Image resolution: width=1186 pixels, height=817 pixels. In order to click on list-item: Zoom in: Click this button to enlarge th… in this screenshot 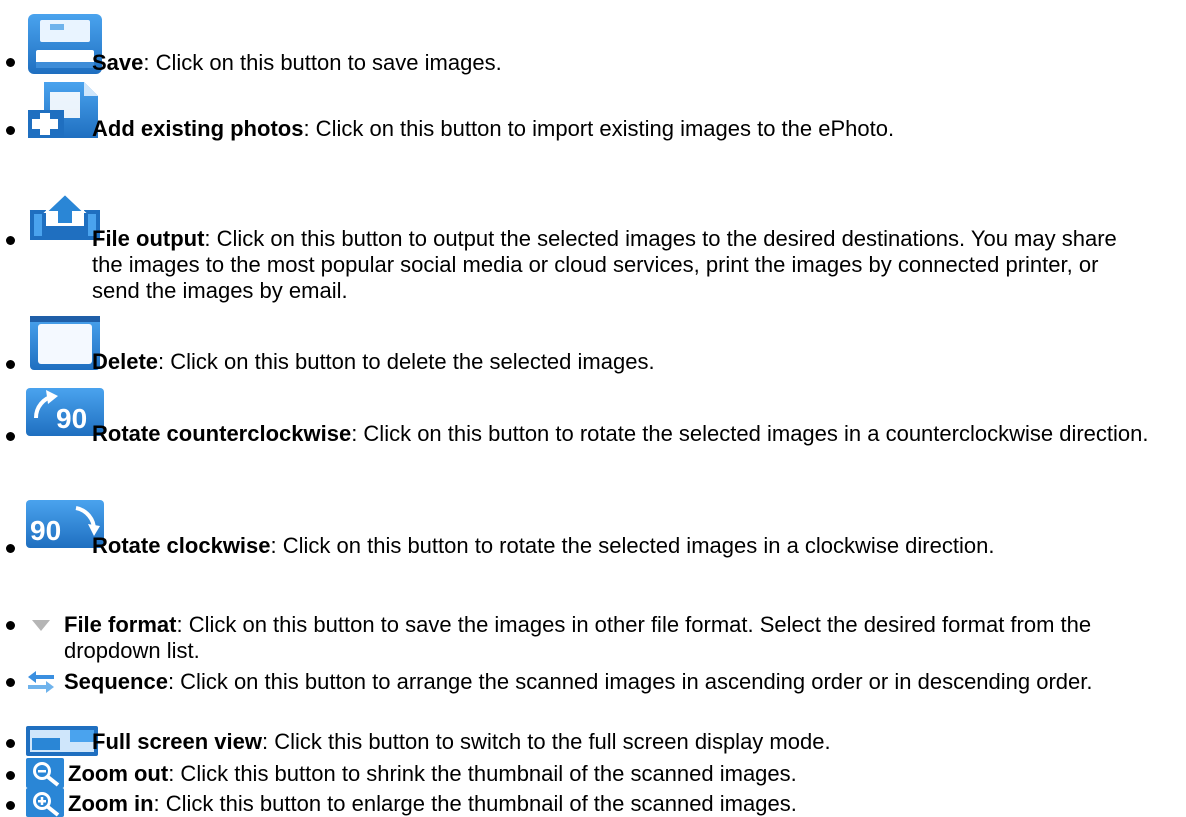, I will do `click(594, 802)`.